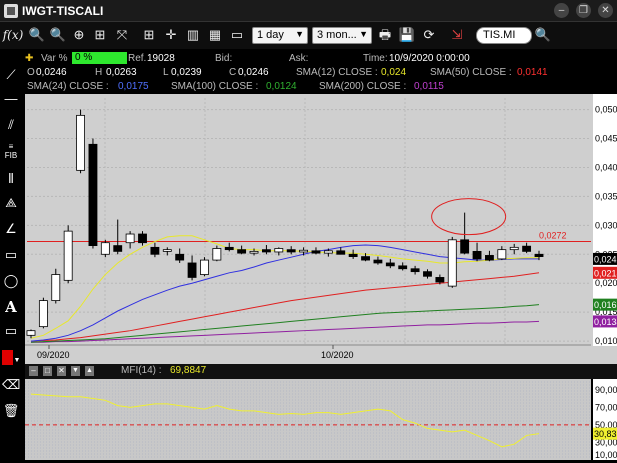 The width and height of the screenshot is (617, 463). Describe the element at coordinates (11, 203) in the screenshot. I see `fan-icon: ⟁` at that location.